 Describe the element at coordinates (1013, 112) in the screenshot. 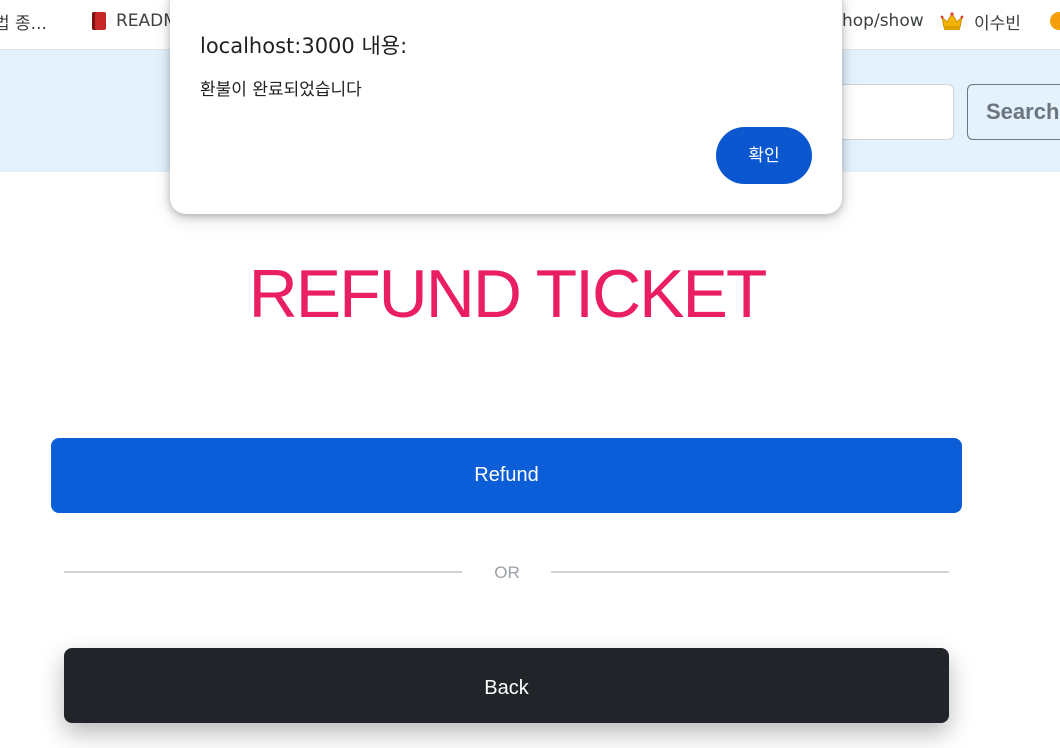

I see `search-button: Search` at that location.